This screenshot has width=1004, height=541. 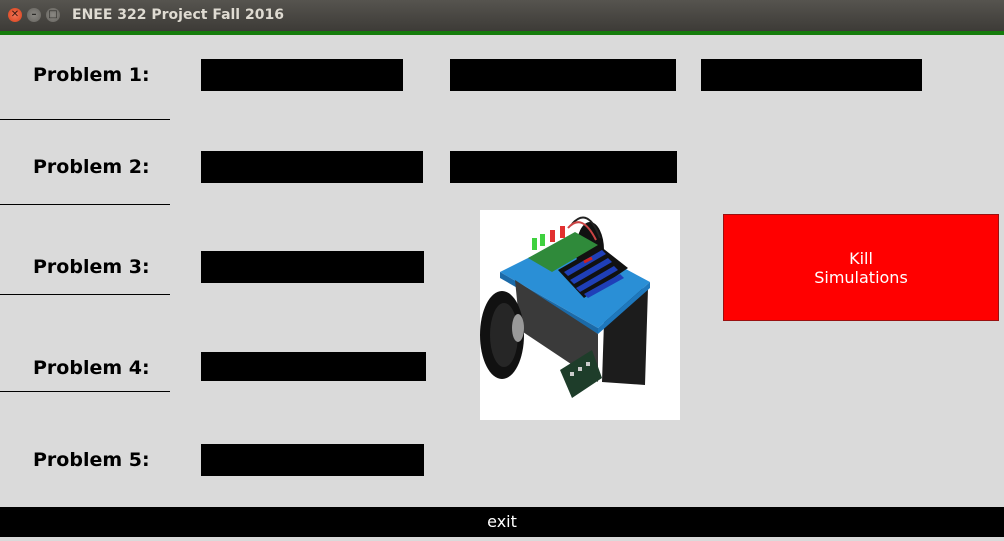 What do you see at coordinates (502, 539) in the screenshot?
I see `bottom-strip` at bounding box center [502, 539].